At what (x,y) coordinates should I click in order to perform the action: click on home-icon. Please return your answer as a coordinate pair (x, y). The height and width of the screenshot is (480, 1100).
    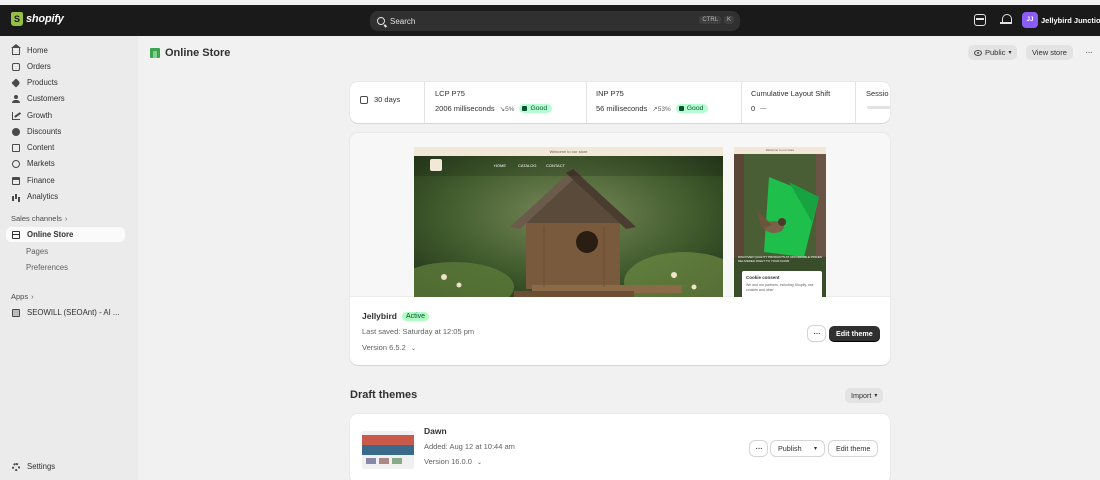
    Looking at the image, I should click on (16, 49).